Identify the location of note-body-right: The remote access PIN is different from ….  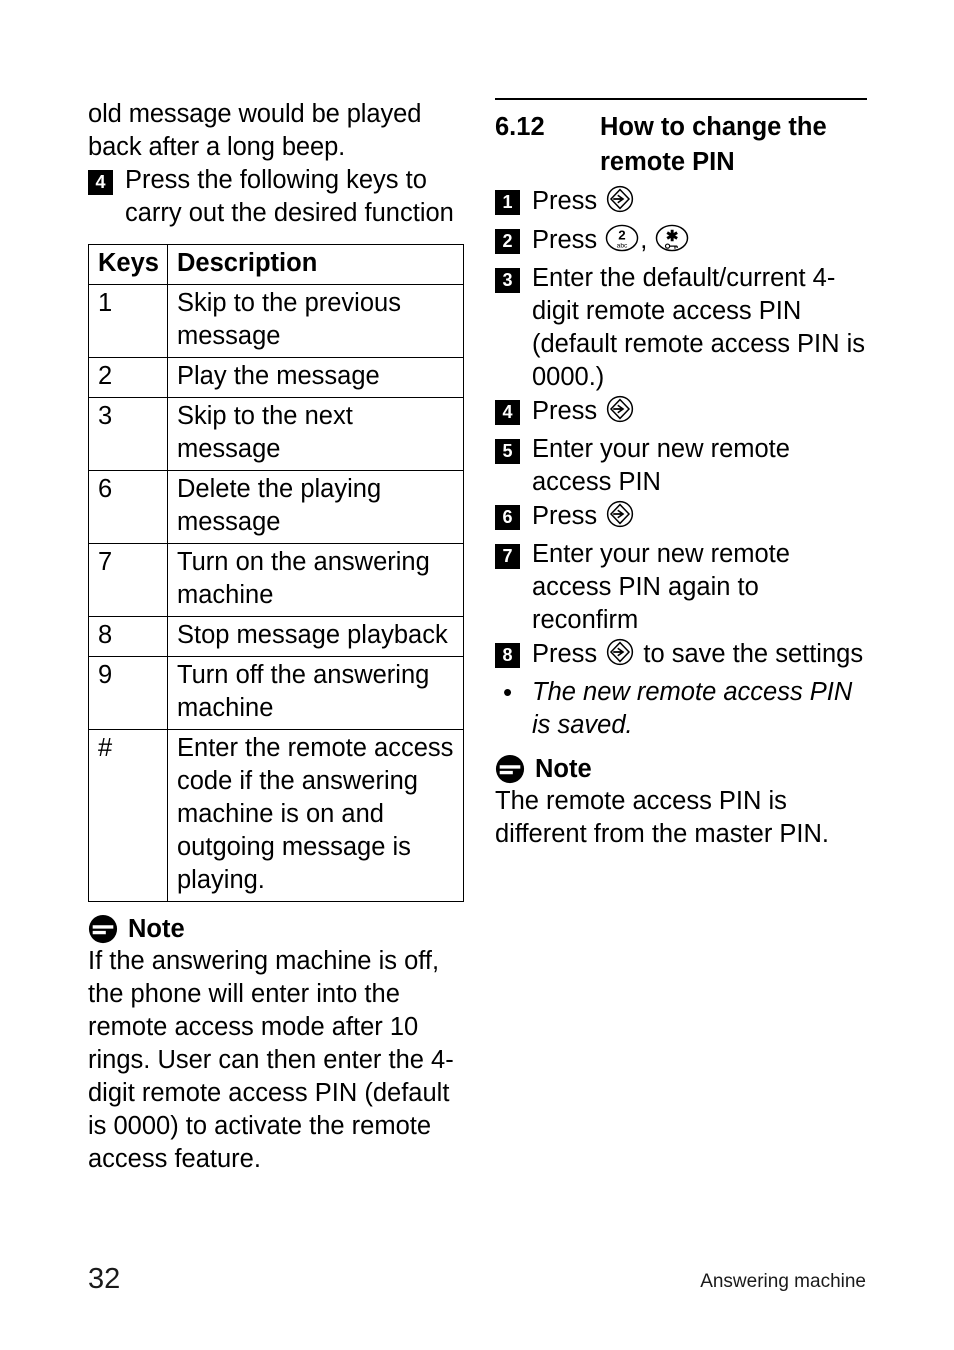
(662, 817).